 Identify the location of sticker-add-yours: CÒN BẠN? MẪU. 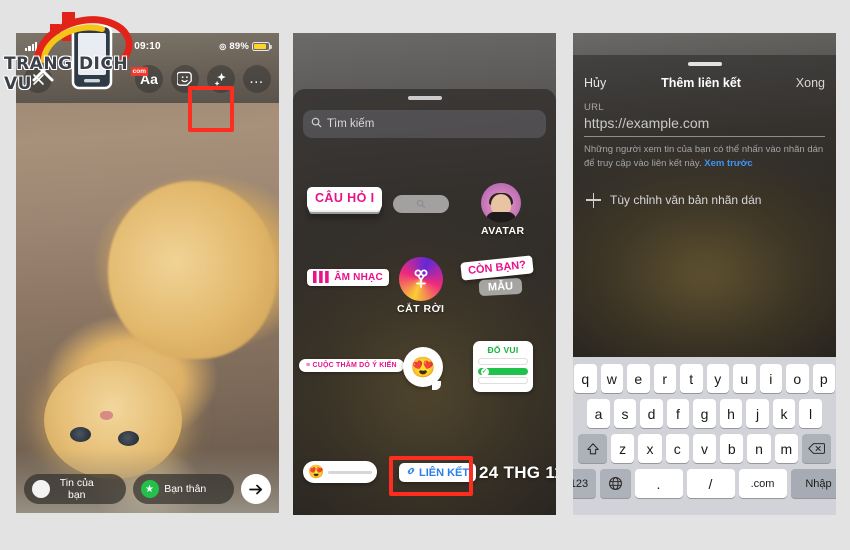
(497, 276).